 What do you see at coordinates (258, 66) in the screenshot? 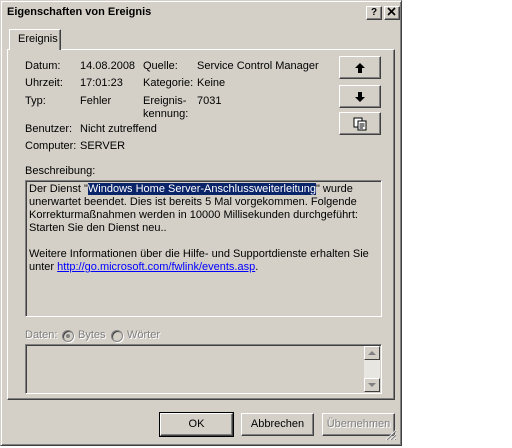
I see `quelle-value: Service Control Manager` at bounding box center [258, 66].